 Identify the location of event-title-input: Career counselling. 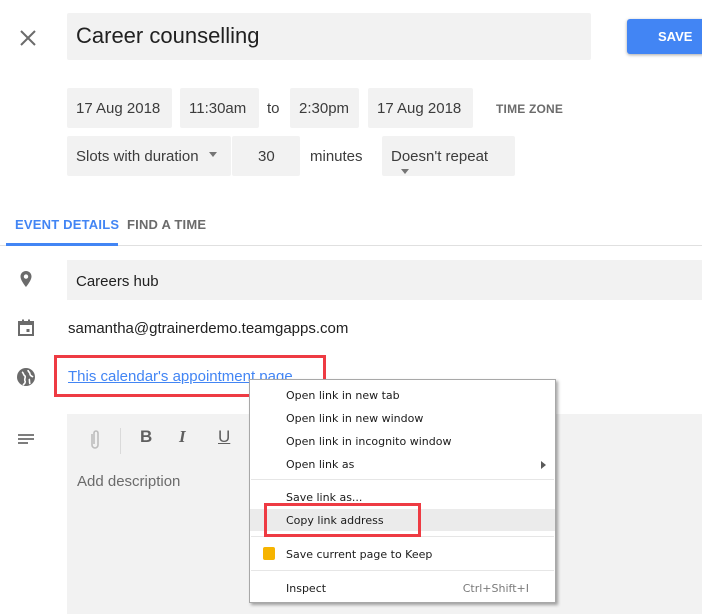
(329, 36).